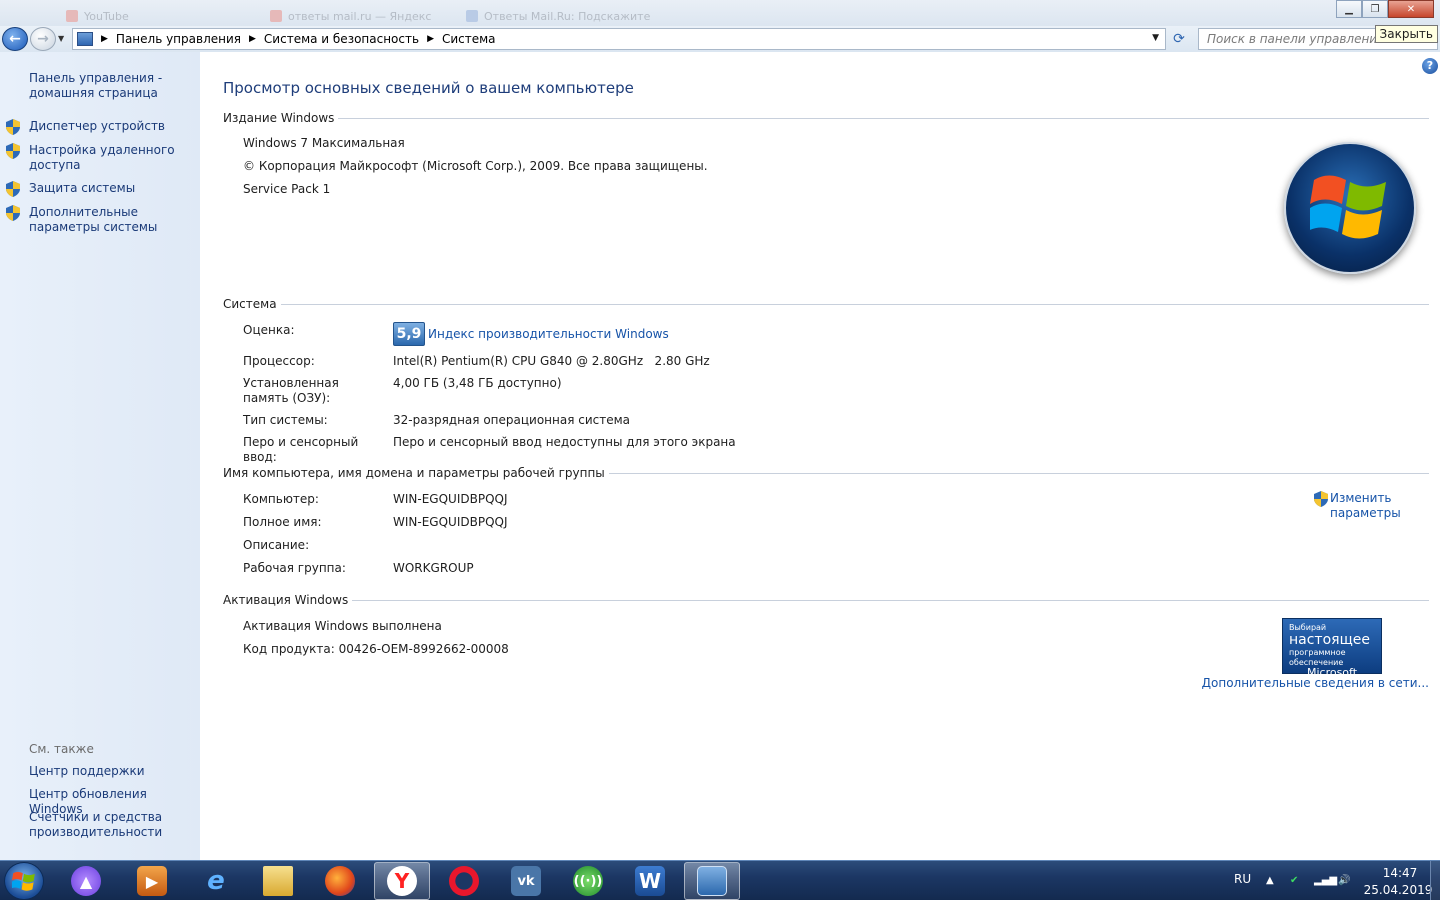  I want to click on system-tray: RU ▲ ✔ ▂▄▆ 🔊 14:47 25.04.2019, so click(1325, 880).